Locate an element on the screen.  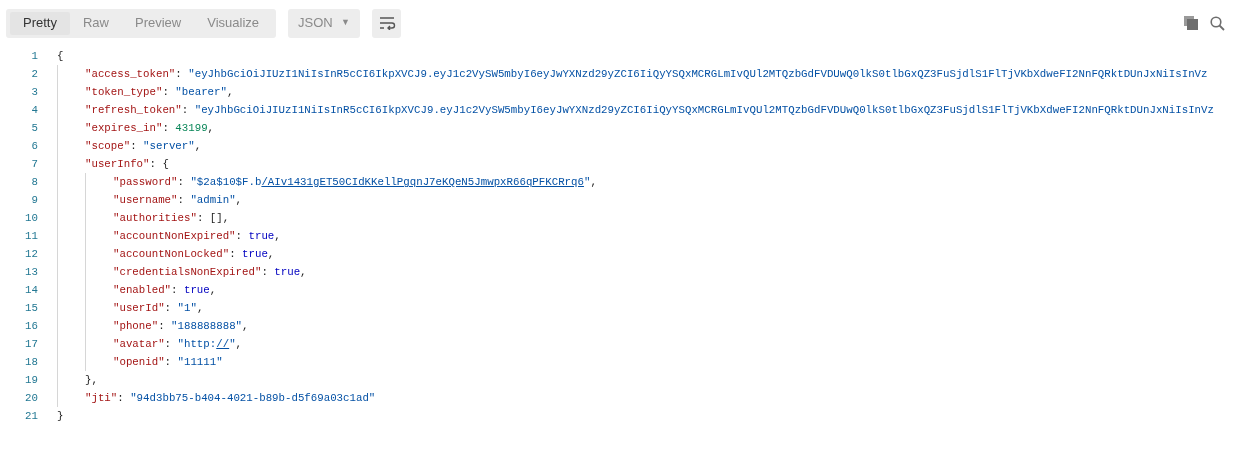
code-line: { is located at coordinates (60, 56).